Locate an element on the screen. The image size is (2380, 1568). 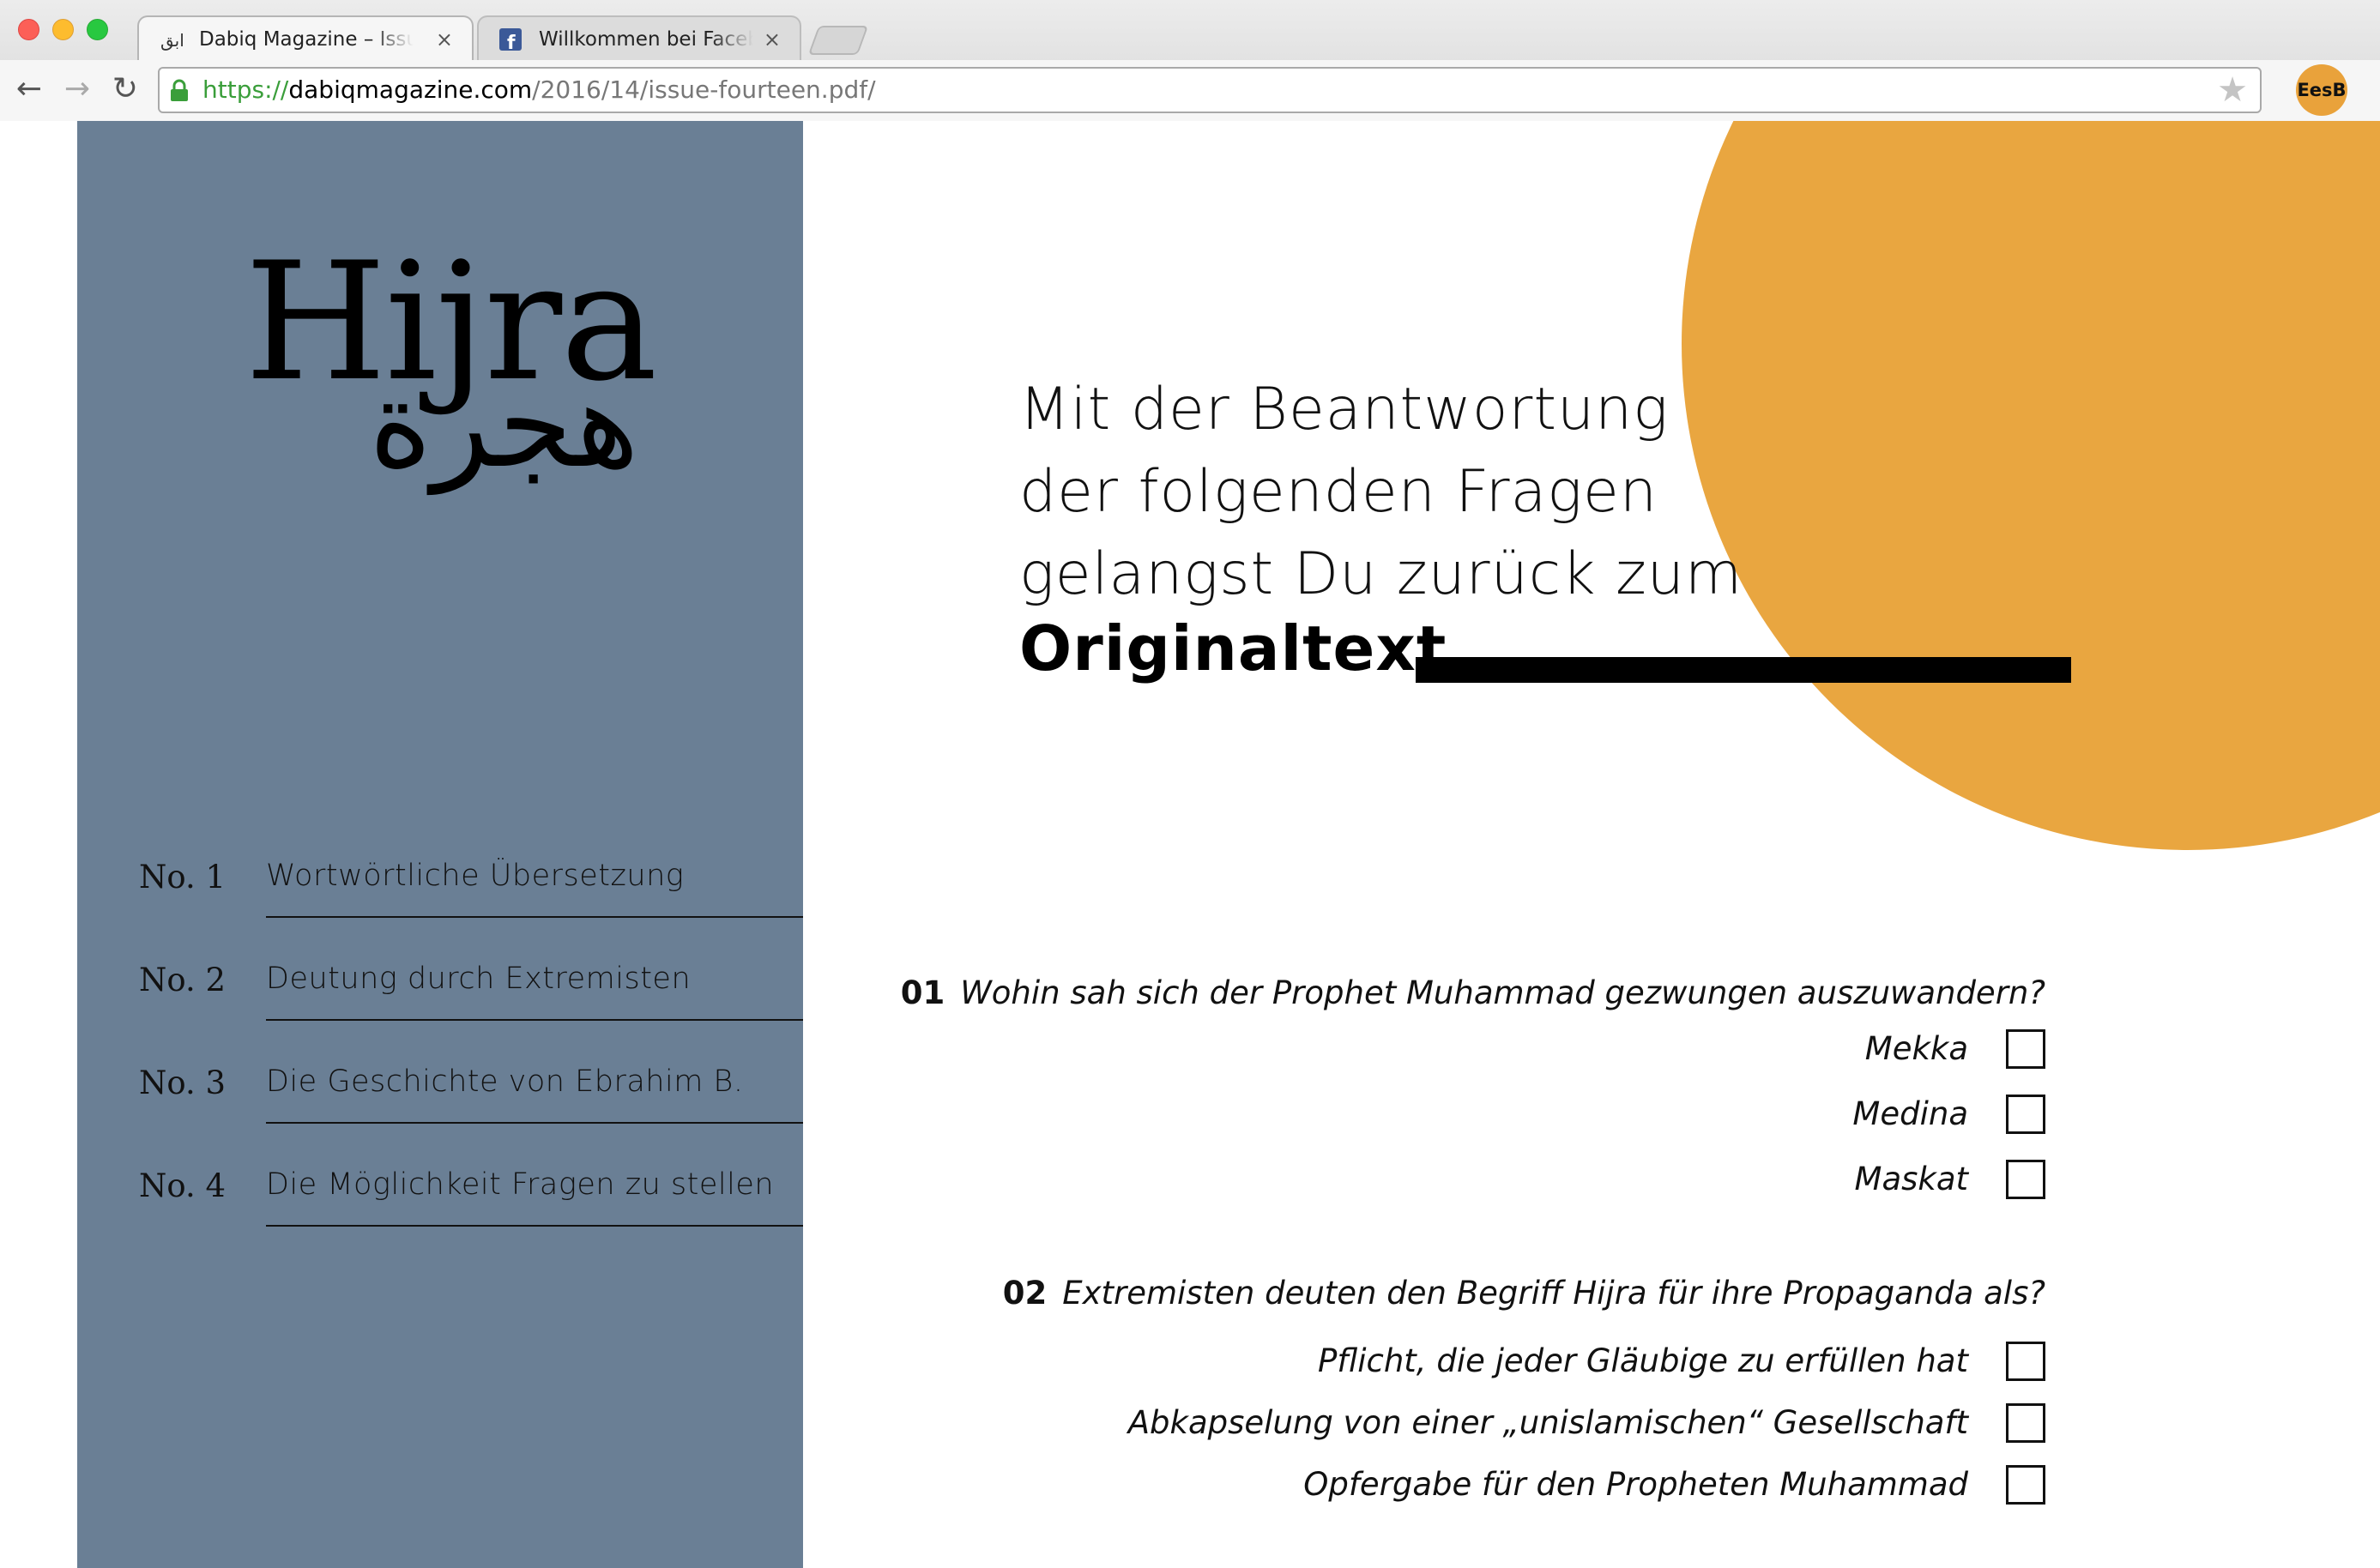
question-number: 01 is located at coordinates (923, 993).